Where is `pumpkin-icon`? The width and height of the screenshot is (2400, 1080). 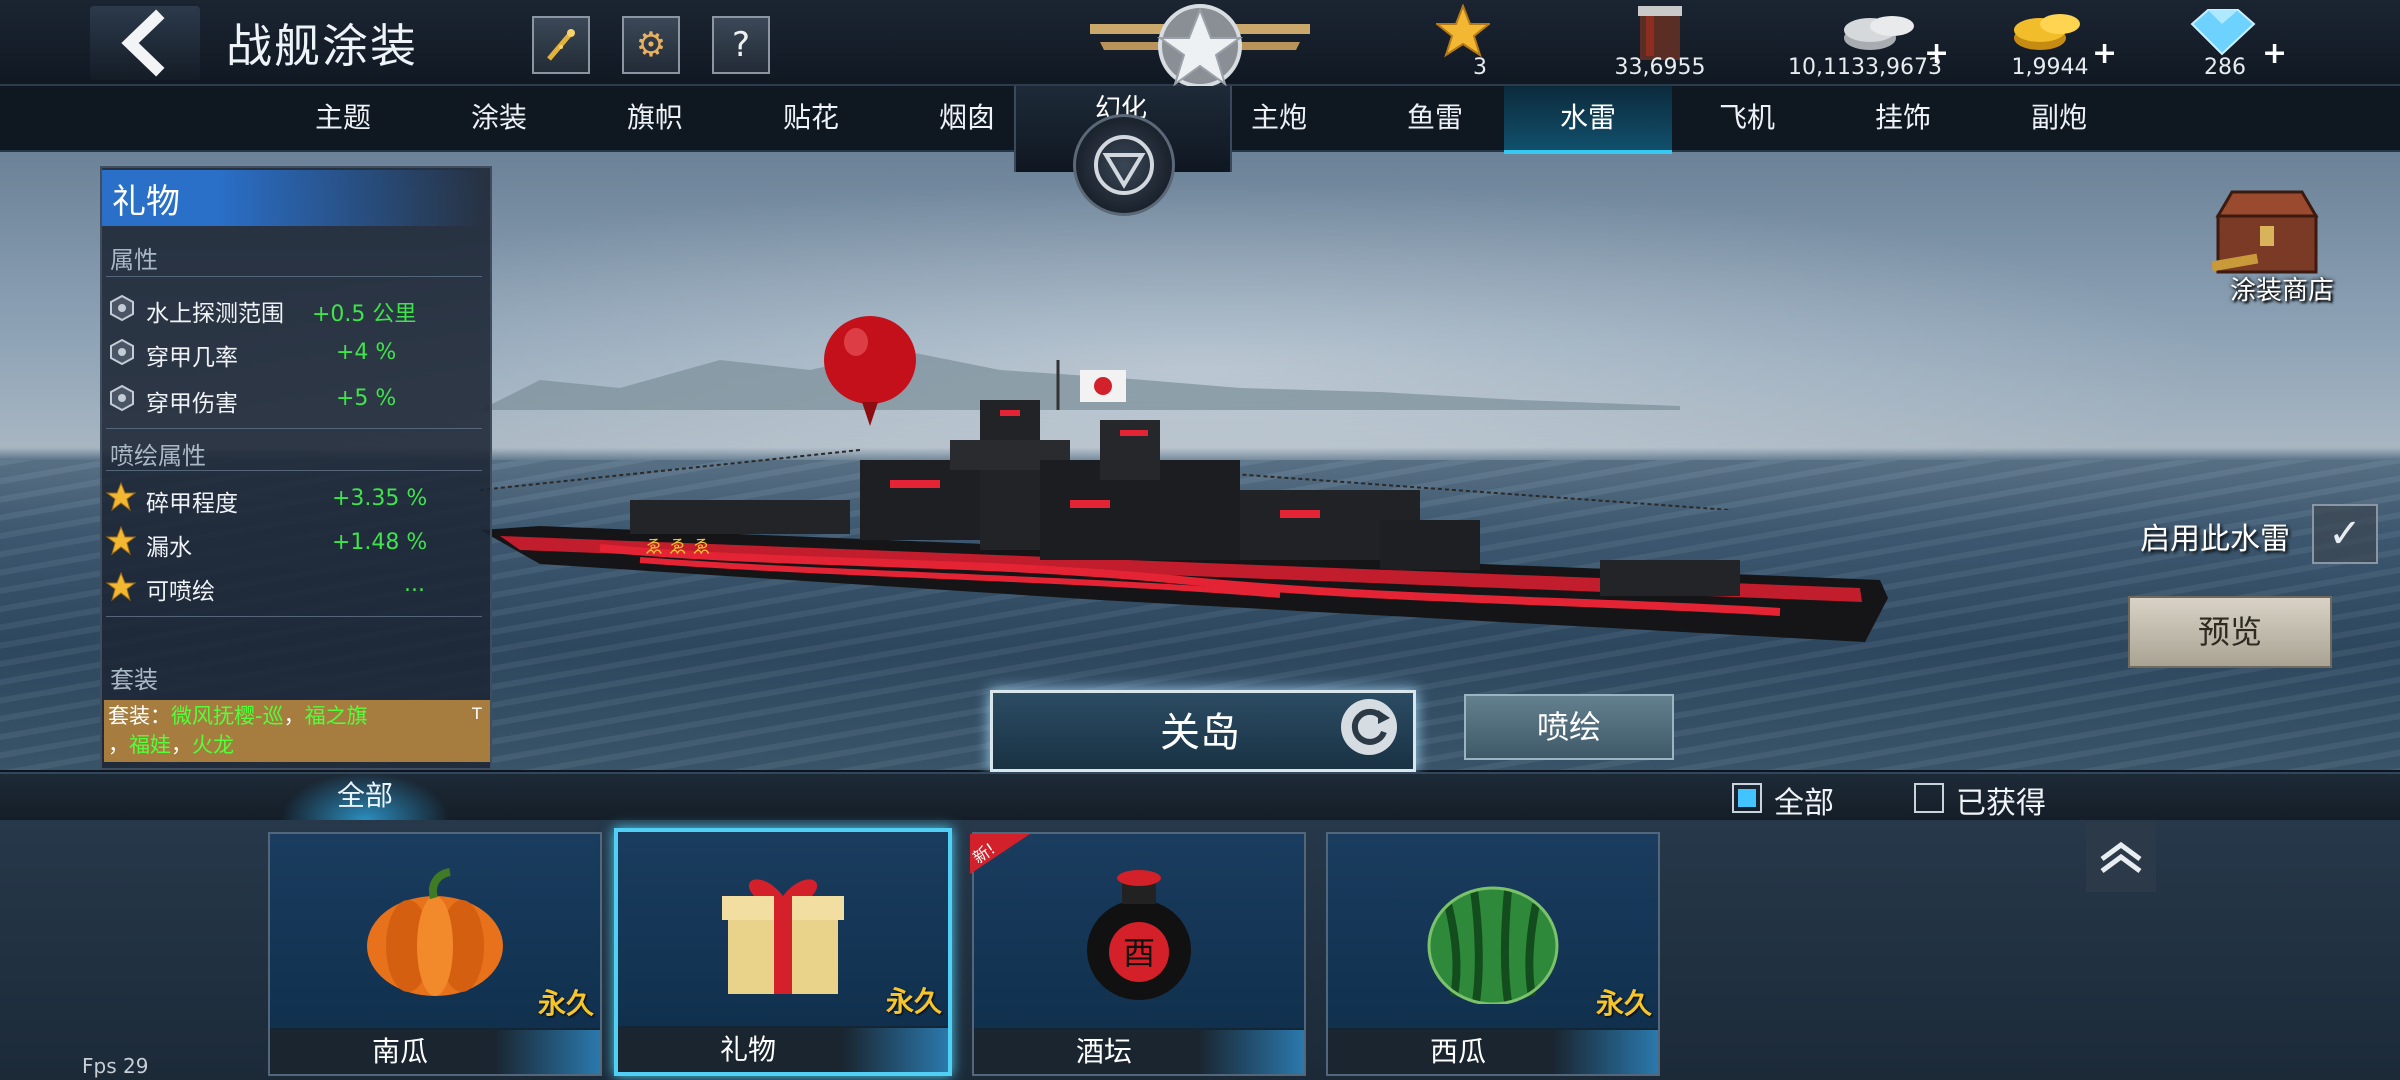
pumpkin-icon is located at coordinates (435, 932).